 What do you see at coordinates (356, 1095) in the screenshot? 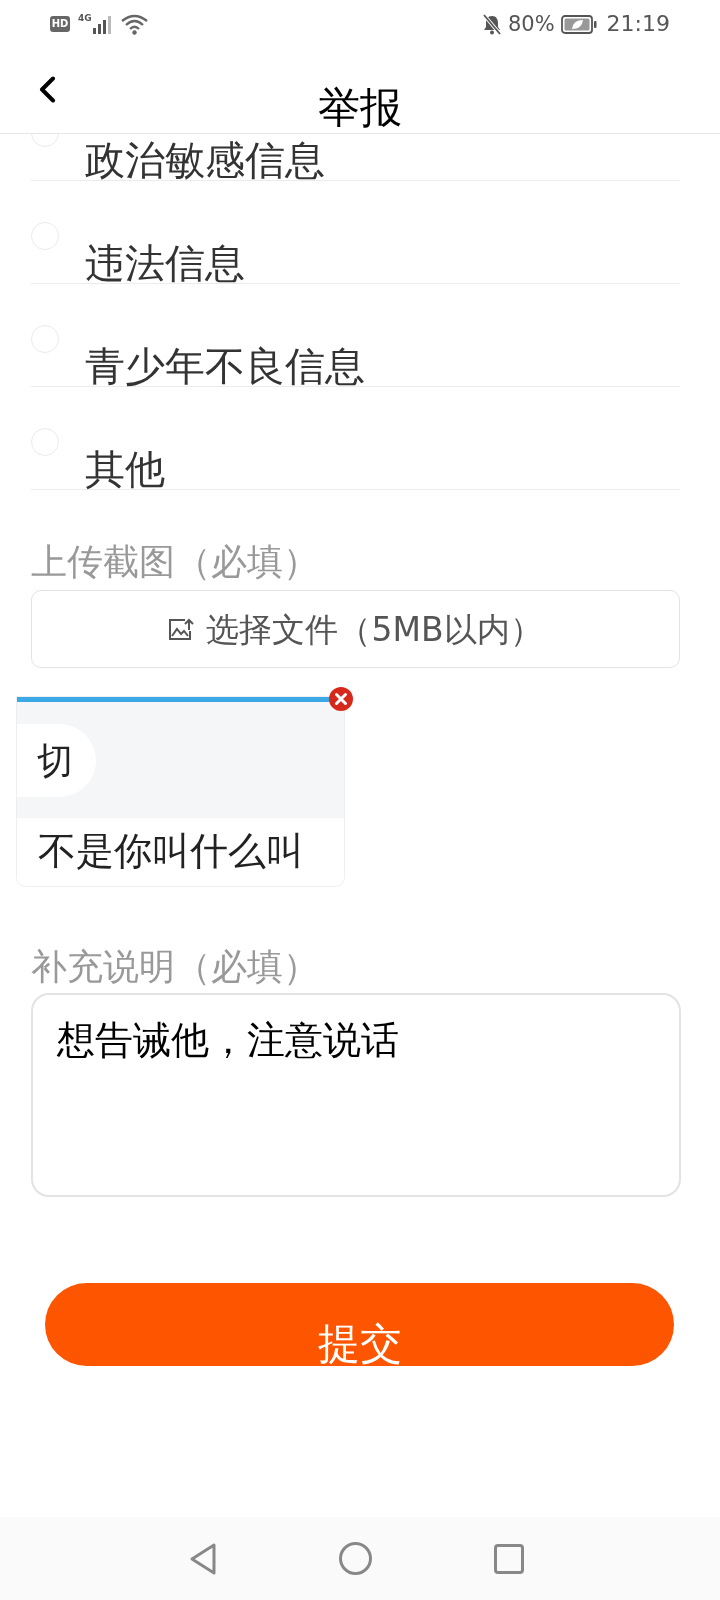
I see `description-field: 想告诫他，注意说话` at bounding box center [356, 1095].